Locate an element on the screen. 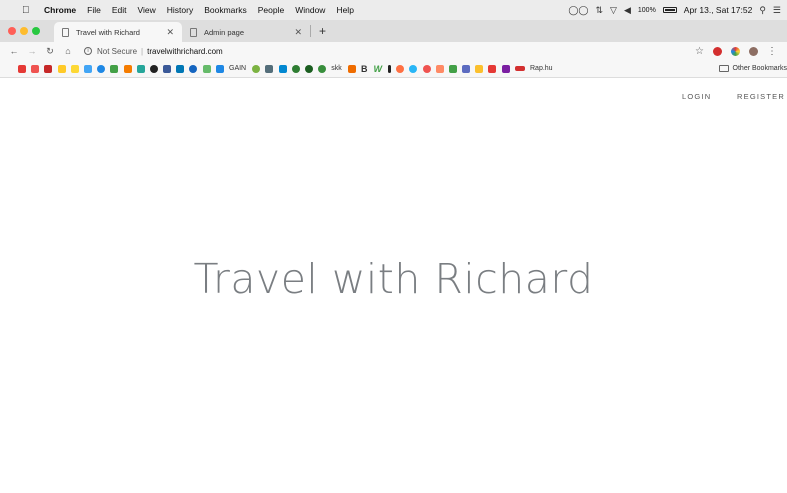 Image resolution: width=787 pixels, height=493 pixels. reload-icon: ↻ is located at coordinates (50, 51).